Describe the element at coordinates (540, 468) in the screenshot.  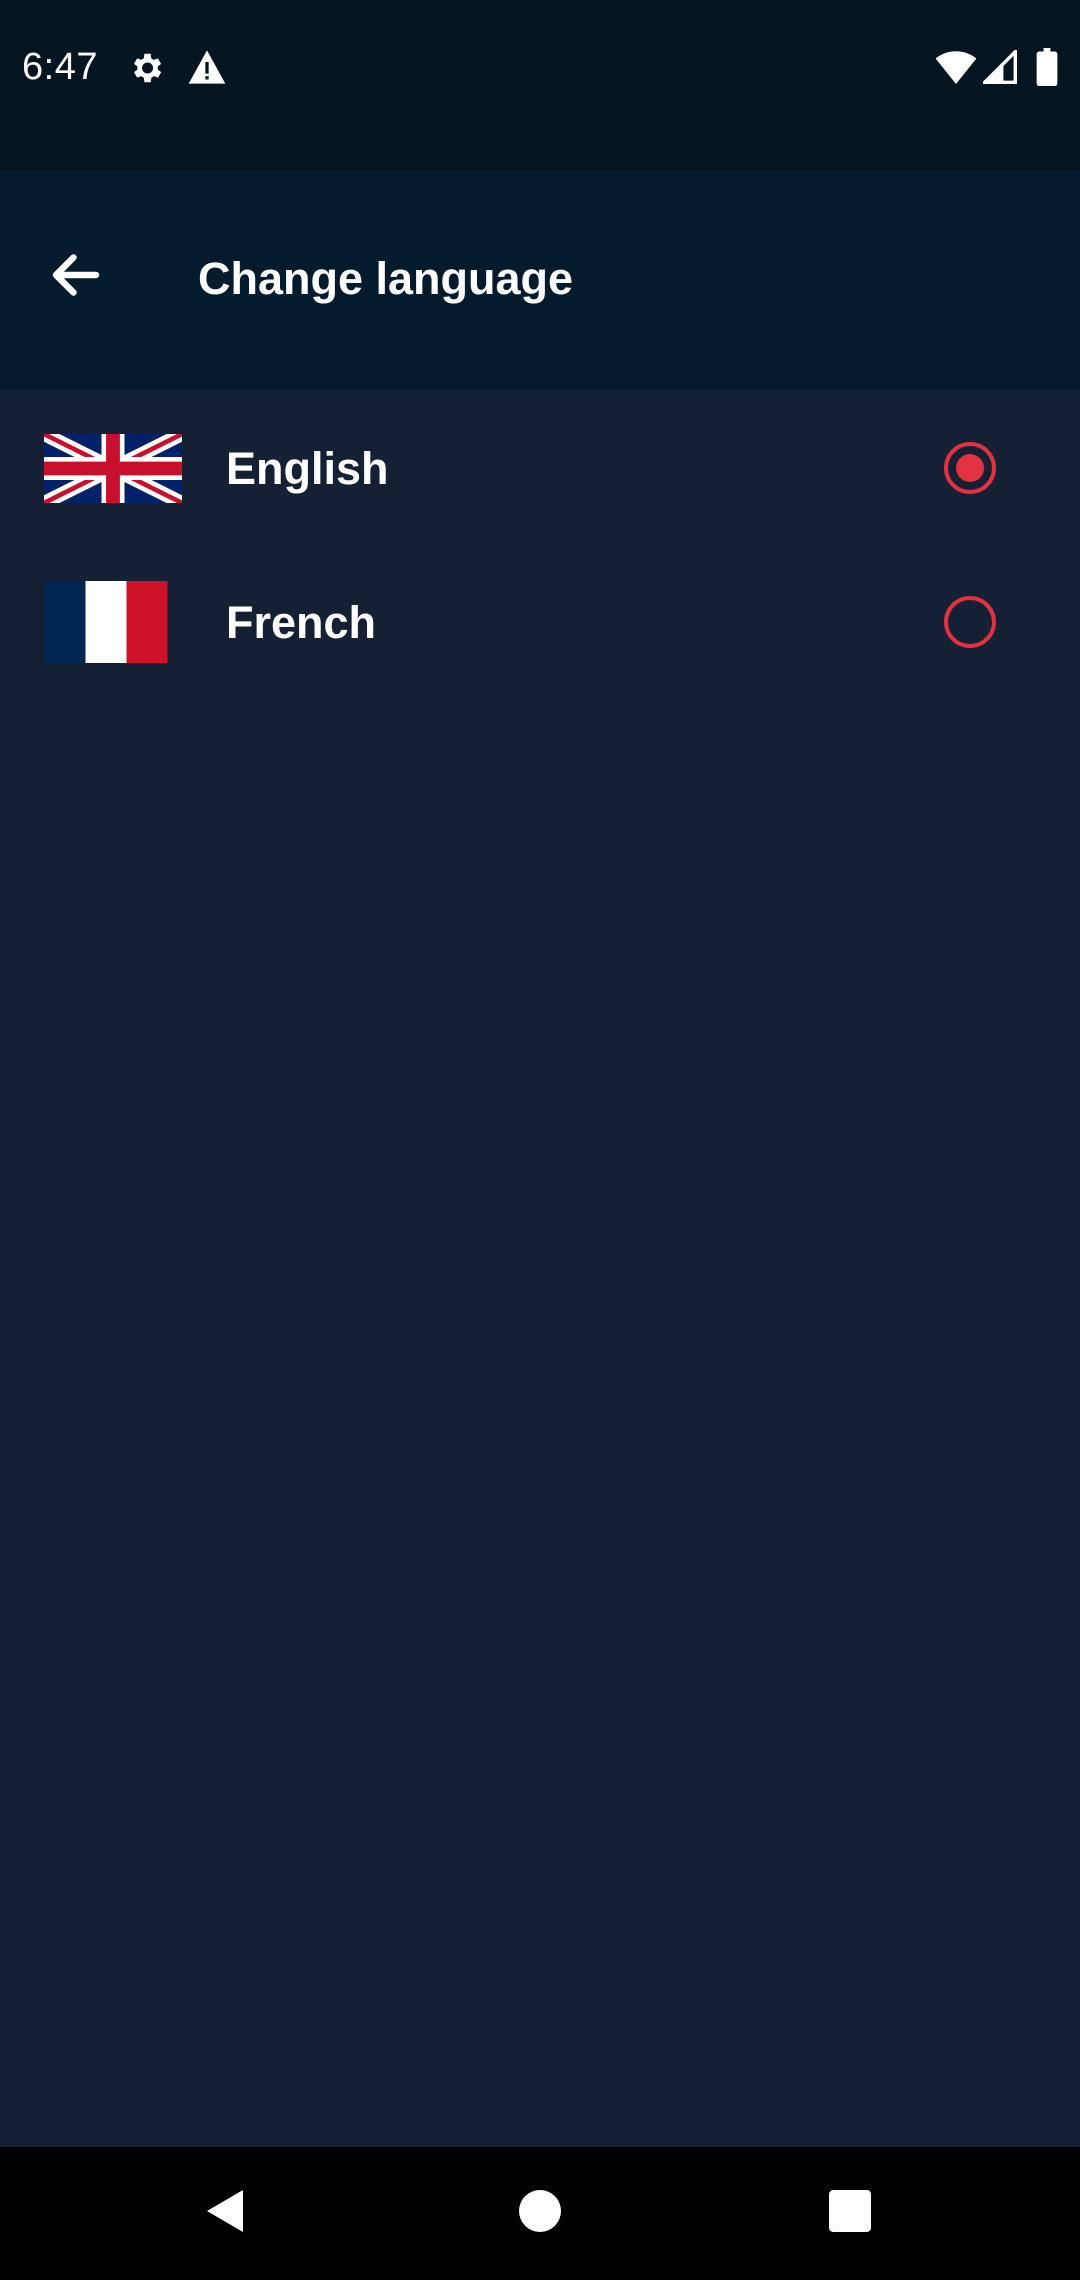
I see `language-option-english: English` at that location.